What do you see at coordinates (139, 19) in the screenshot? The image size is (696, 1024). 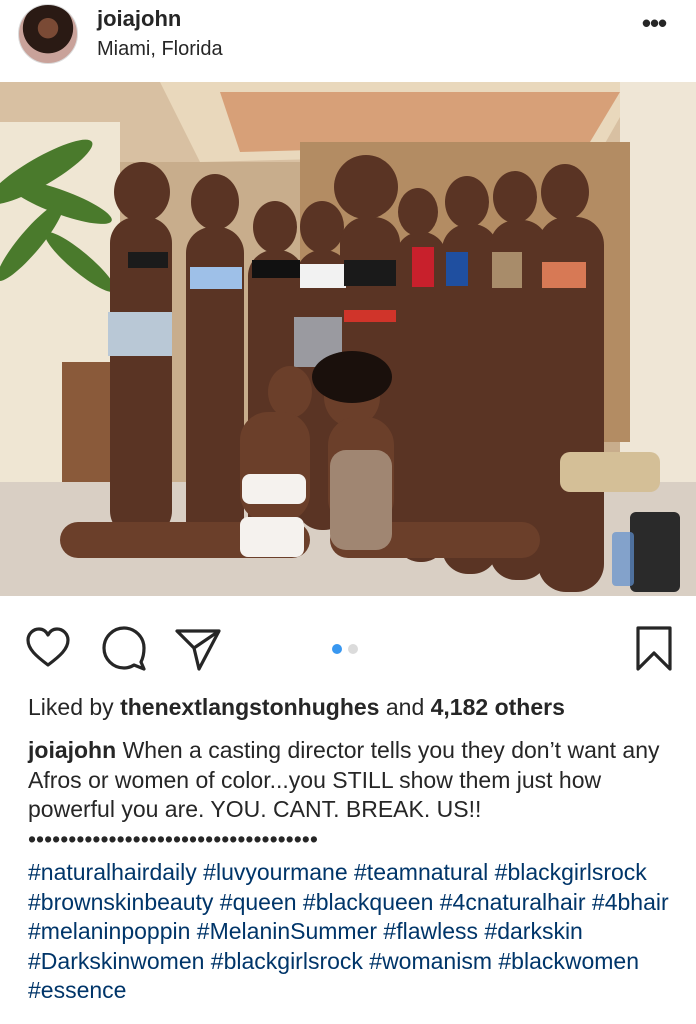 I see `post-username: joiajohn` at bounding box center [139, 19].